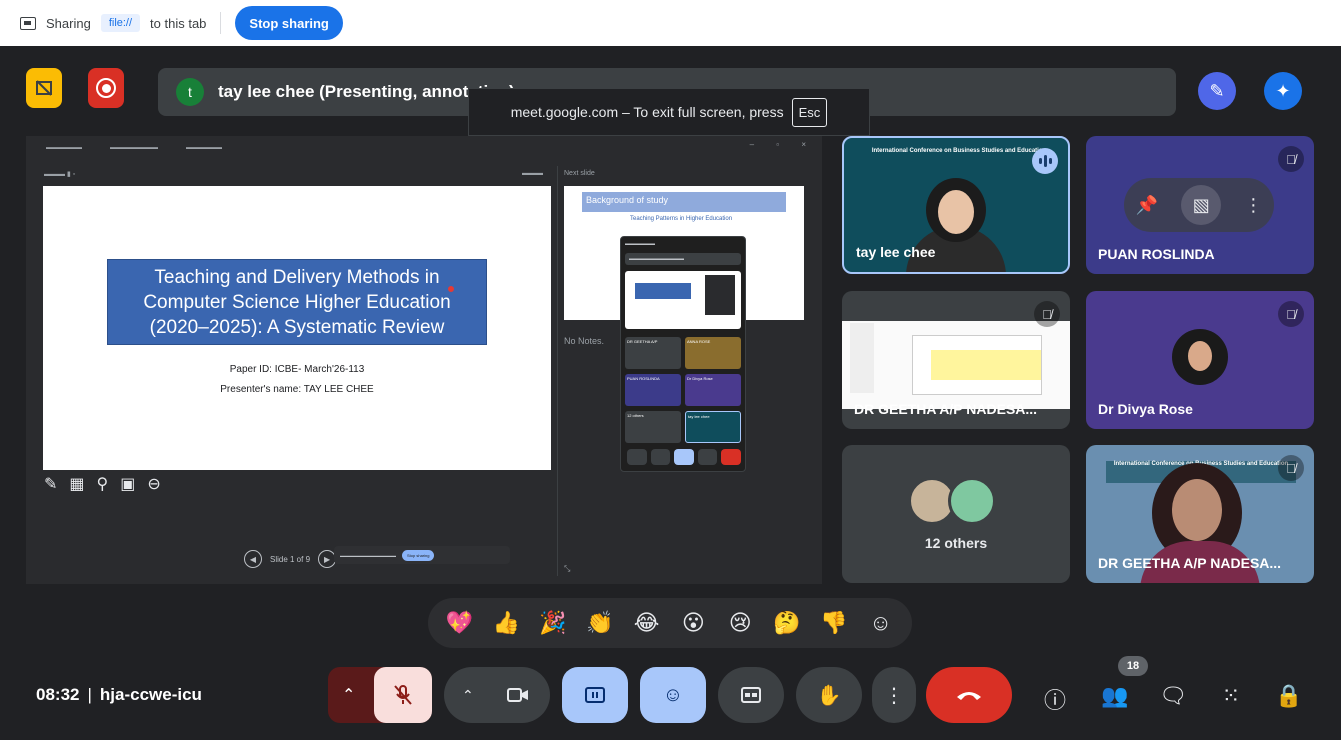 Image resolution: width=1341 pixels, height=740 pixels. I want to click on sharing-label: Sharing, so click(68, 23).